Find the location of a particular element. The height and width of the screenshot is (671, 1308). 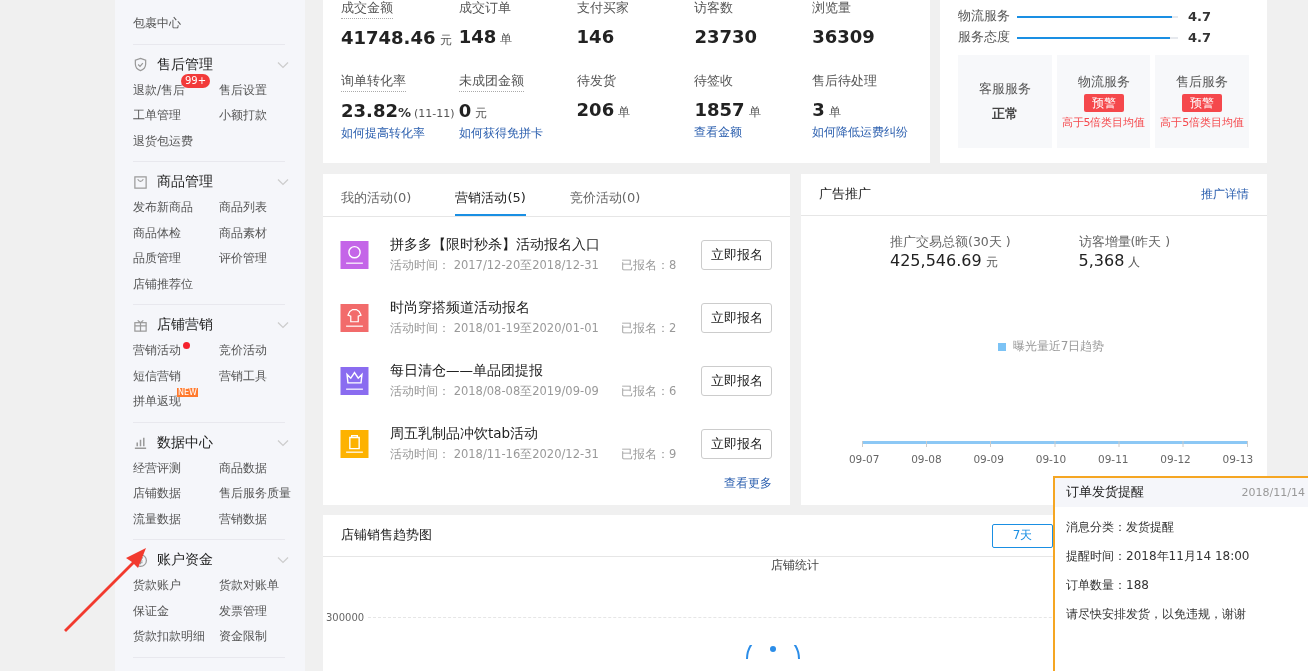

section-title: 账户资金 is located at coordinates (217, 560).